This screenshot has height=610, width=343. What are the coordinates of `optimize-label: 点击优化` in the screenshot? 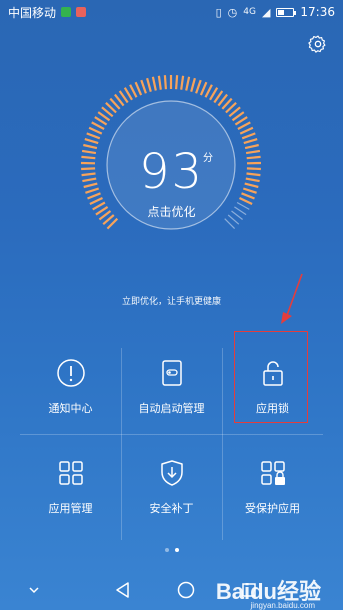 It's located at (171, 211).